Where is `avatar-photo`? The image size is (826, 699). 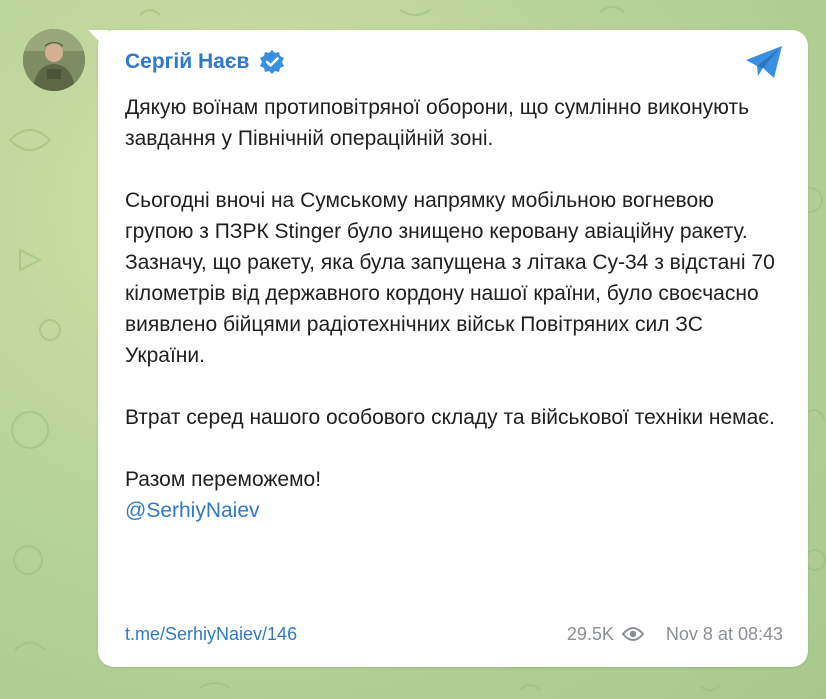
avatar-photo is located at coordinates (54, 60).